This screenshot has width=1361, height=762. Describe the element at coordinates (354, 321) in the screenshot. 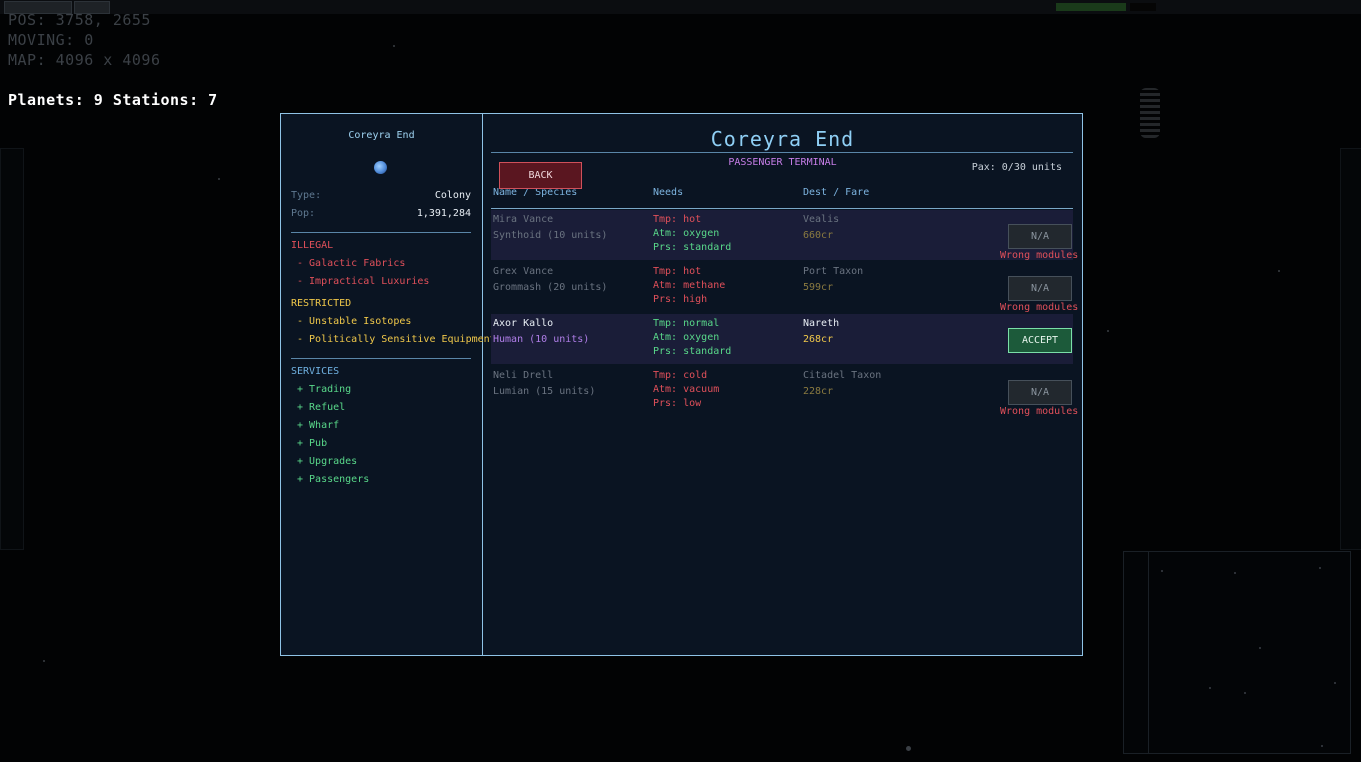

I see `restricted-item: - Unstable Isotopes` at that location.